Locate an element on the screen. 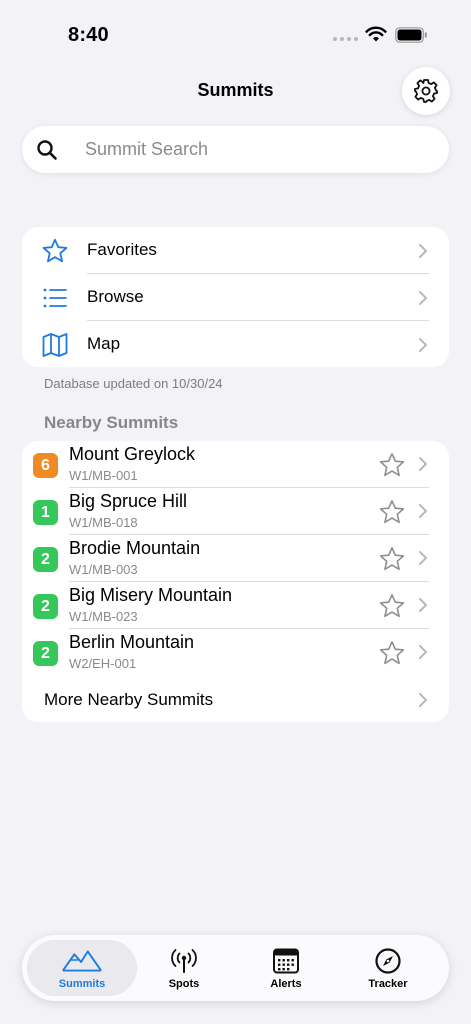 The width and height of the screenshot is (471, 1024). more-nearby-summits-row: More Nearby Summits is located at coordinates (235, 699).